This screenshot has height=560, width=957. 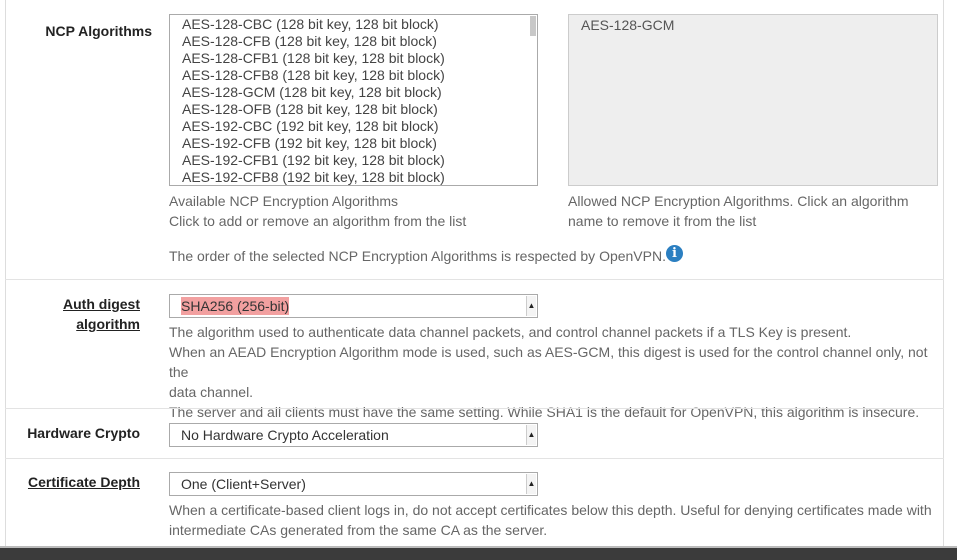 What do you see at coordinates (753, 100) in the screenshot?
I see `allowed-ncp-listbox: AES-128-GCM` at bounding box center [753, 100].